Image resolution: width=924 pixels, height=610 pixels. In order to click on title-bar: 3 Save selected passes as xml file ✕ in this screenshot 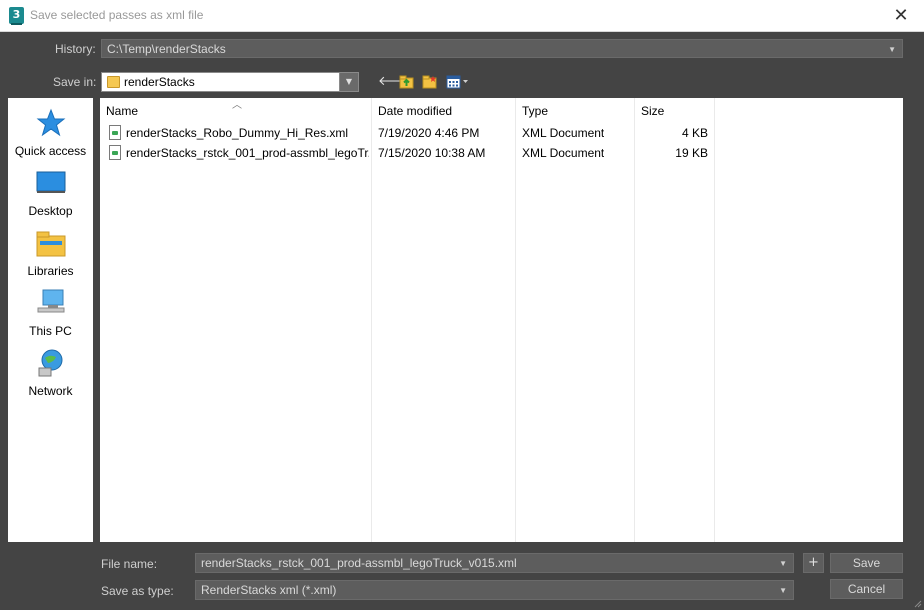, I will do `click(462, 16)`.